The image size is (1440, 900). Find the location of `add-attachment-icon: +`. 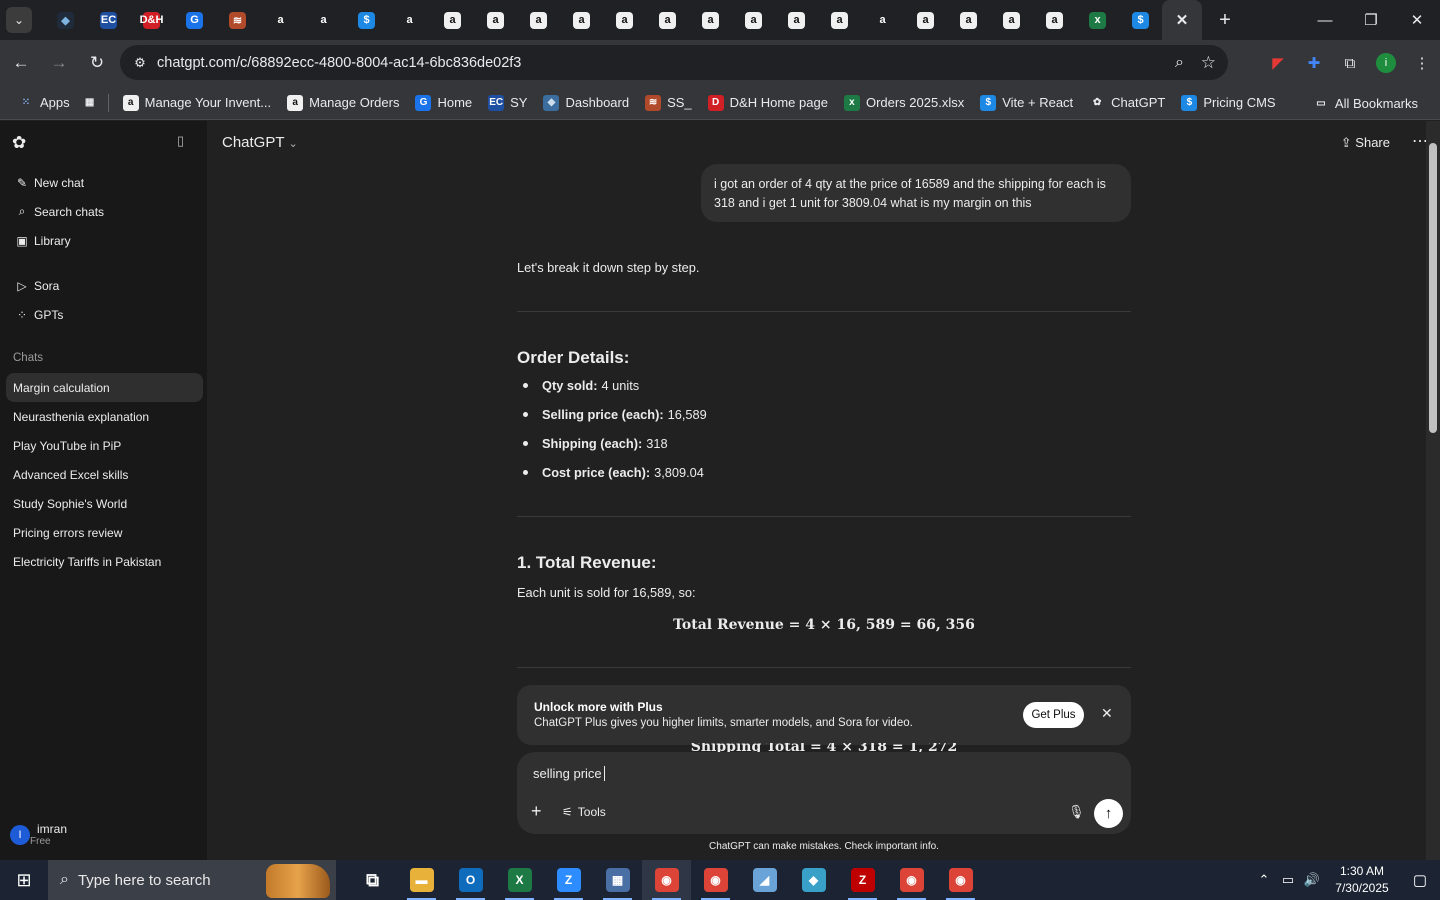

add-attachment-icon: + is located at coordinates (536, 811).